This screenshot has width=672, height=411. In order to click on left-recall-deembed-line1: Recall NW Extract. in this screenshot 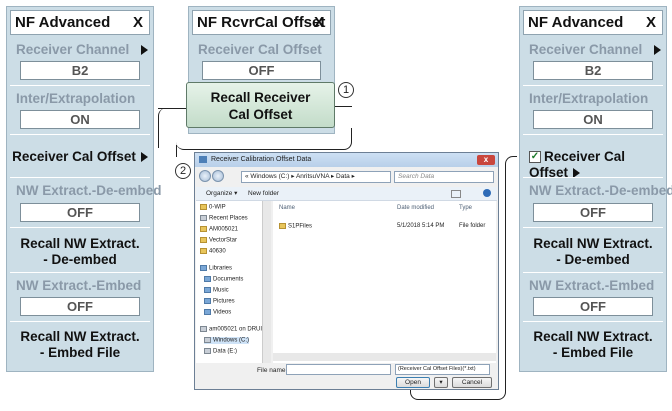, I will do `click(80, 243)`.